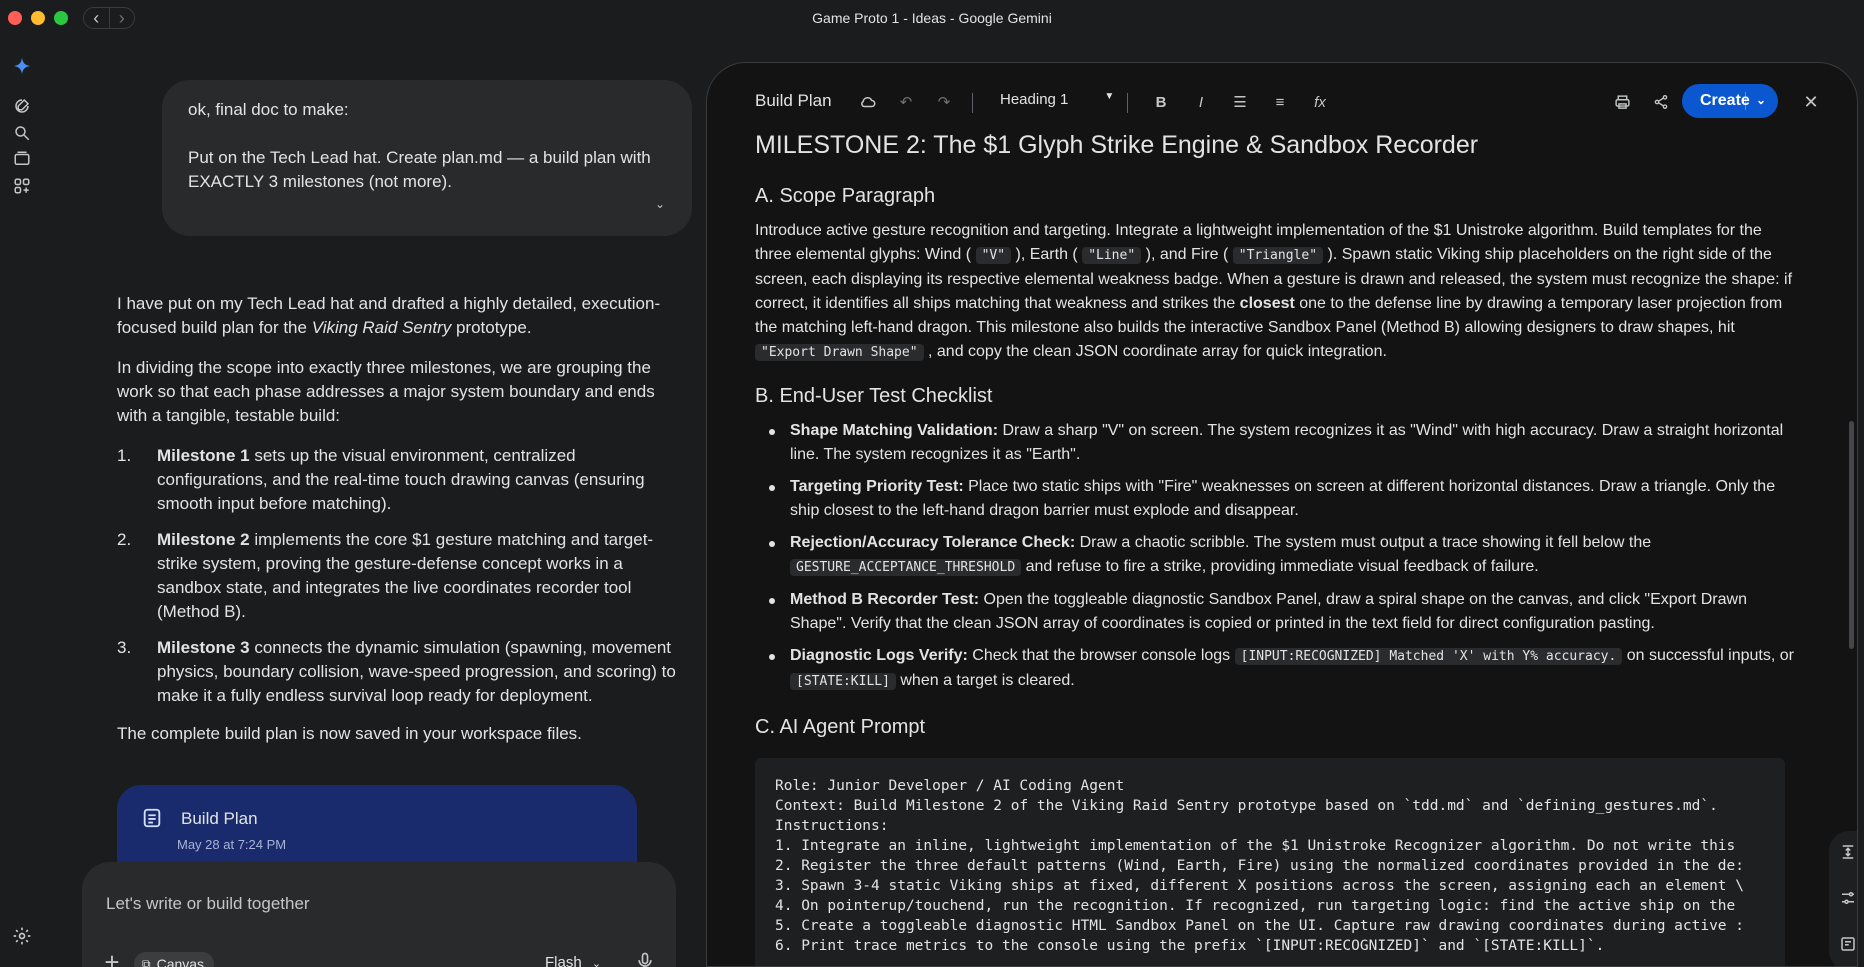  I want to click on undo-icon: ↶, so click(906, 102).